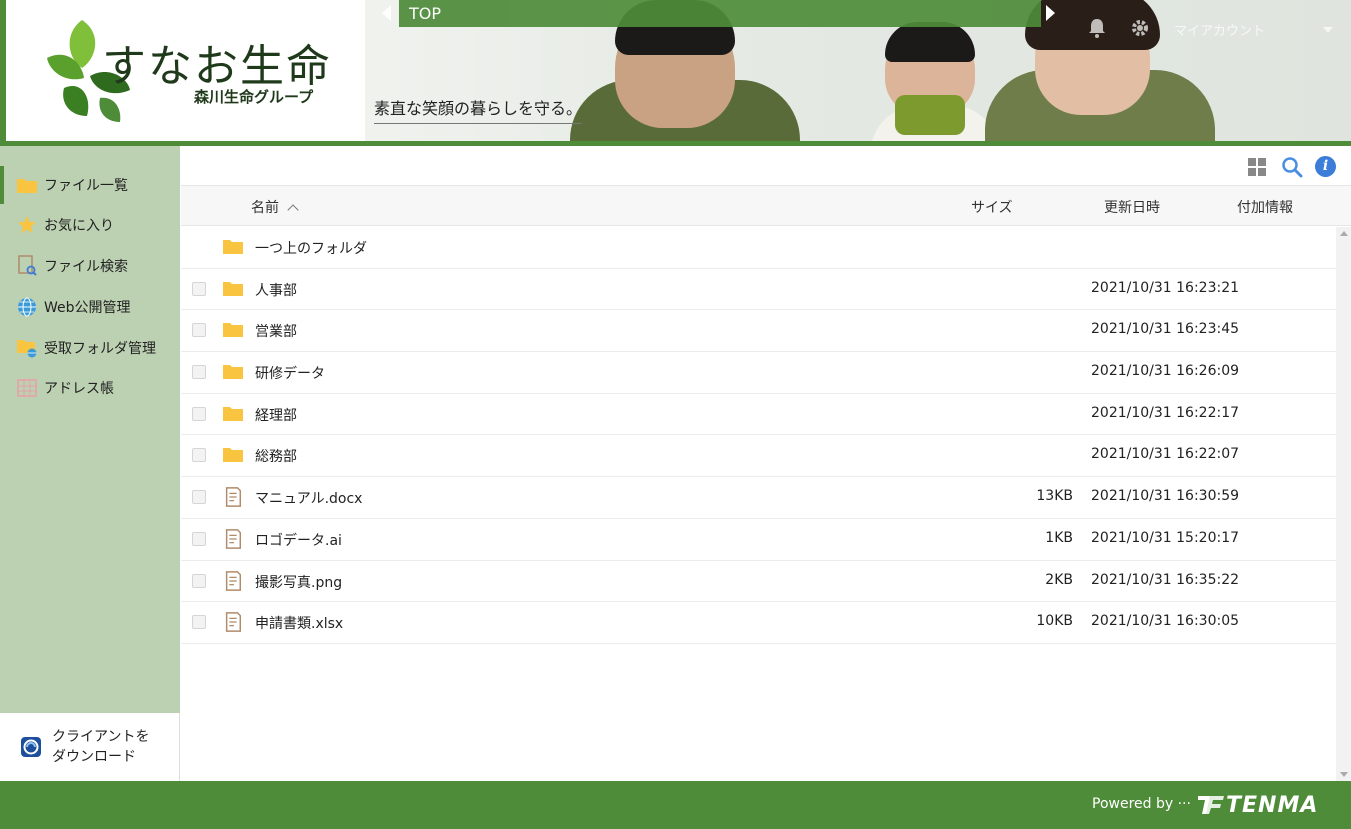 The image size is (1351, 829). What do you see at coordinates (758, 540) in the screenshot?
I see `table-row: ロゴデータ.ai 1KB 2021/10/31 15:20:17` at bounding box center [758, 540].